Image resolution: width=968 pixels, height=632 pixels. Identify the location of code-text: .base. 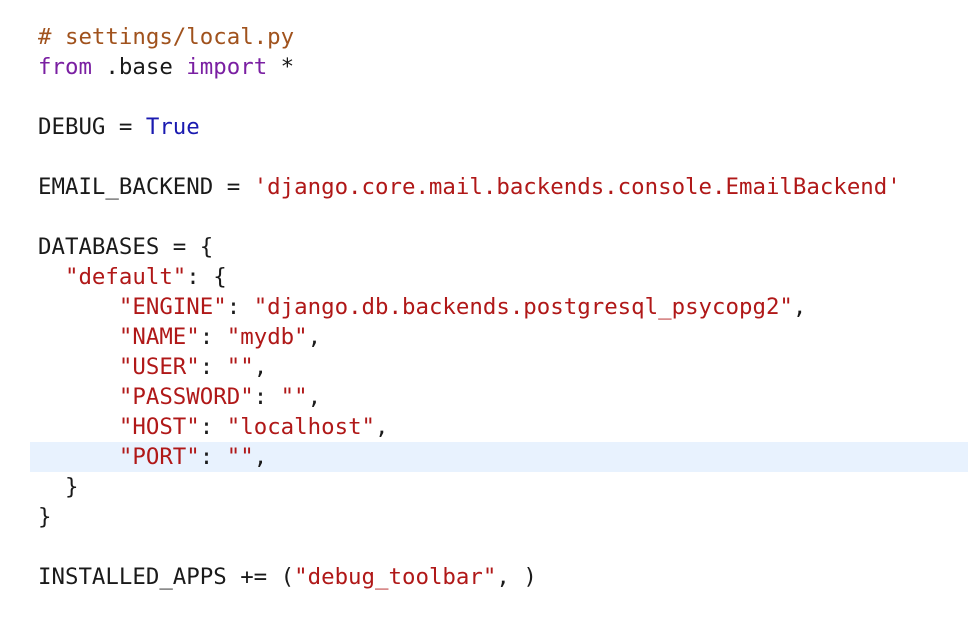
(139, 67).